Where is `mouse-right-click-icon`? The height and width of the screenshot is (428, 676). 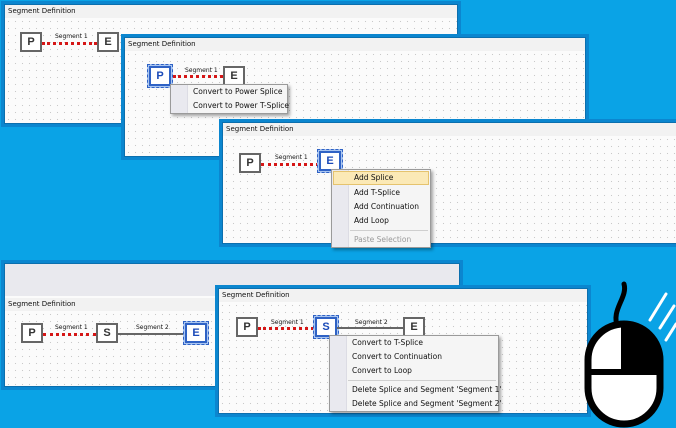
mouse-right-click-icon is located at coordinates (630, 354).